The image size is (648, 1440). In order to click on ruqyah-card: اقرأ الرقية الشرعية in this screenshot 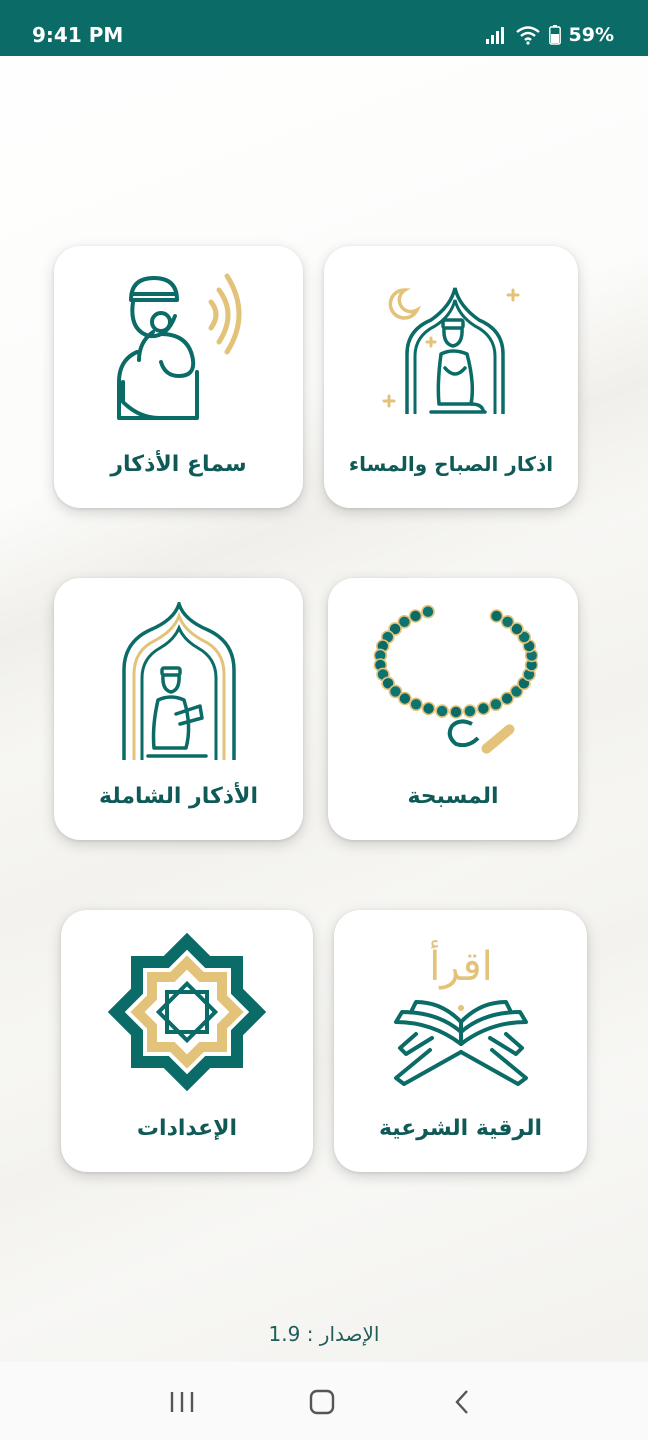, I will do `click(460, 1041)`.